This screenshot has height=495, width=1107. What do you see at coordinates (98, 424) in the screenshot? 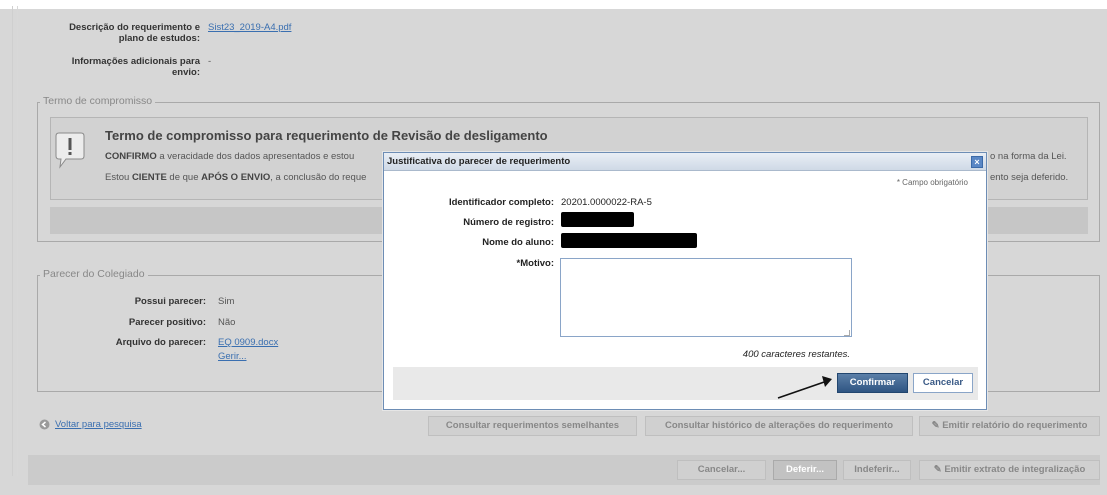
I see `back-to-search-link: Voltar para pesquisa` at bounding box center [98, 424].